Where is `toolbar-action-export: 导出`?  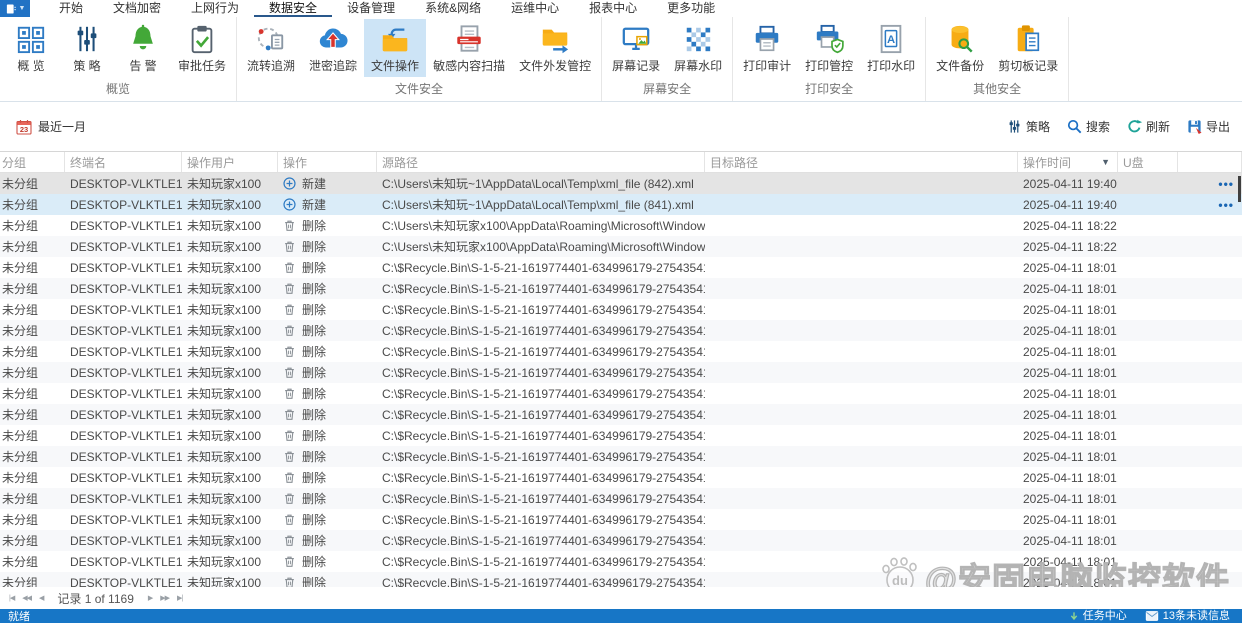 toolbar-action-export: 导出 is located at coordinates (1208, 126).